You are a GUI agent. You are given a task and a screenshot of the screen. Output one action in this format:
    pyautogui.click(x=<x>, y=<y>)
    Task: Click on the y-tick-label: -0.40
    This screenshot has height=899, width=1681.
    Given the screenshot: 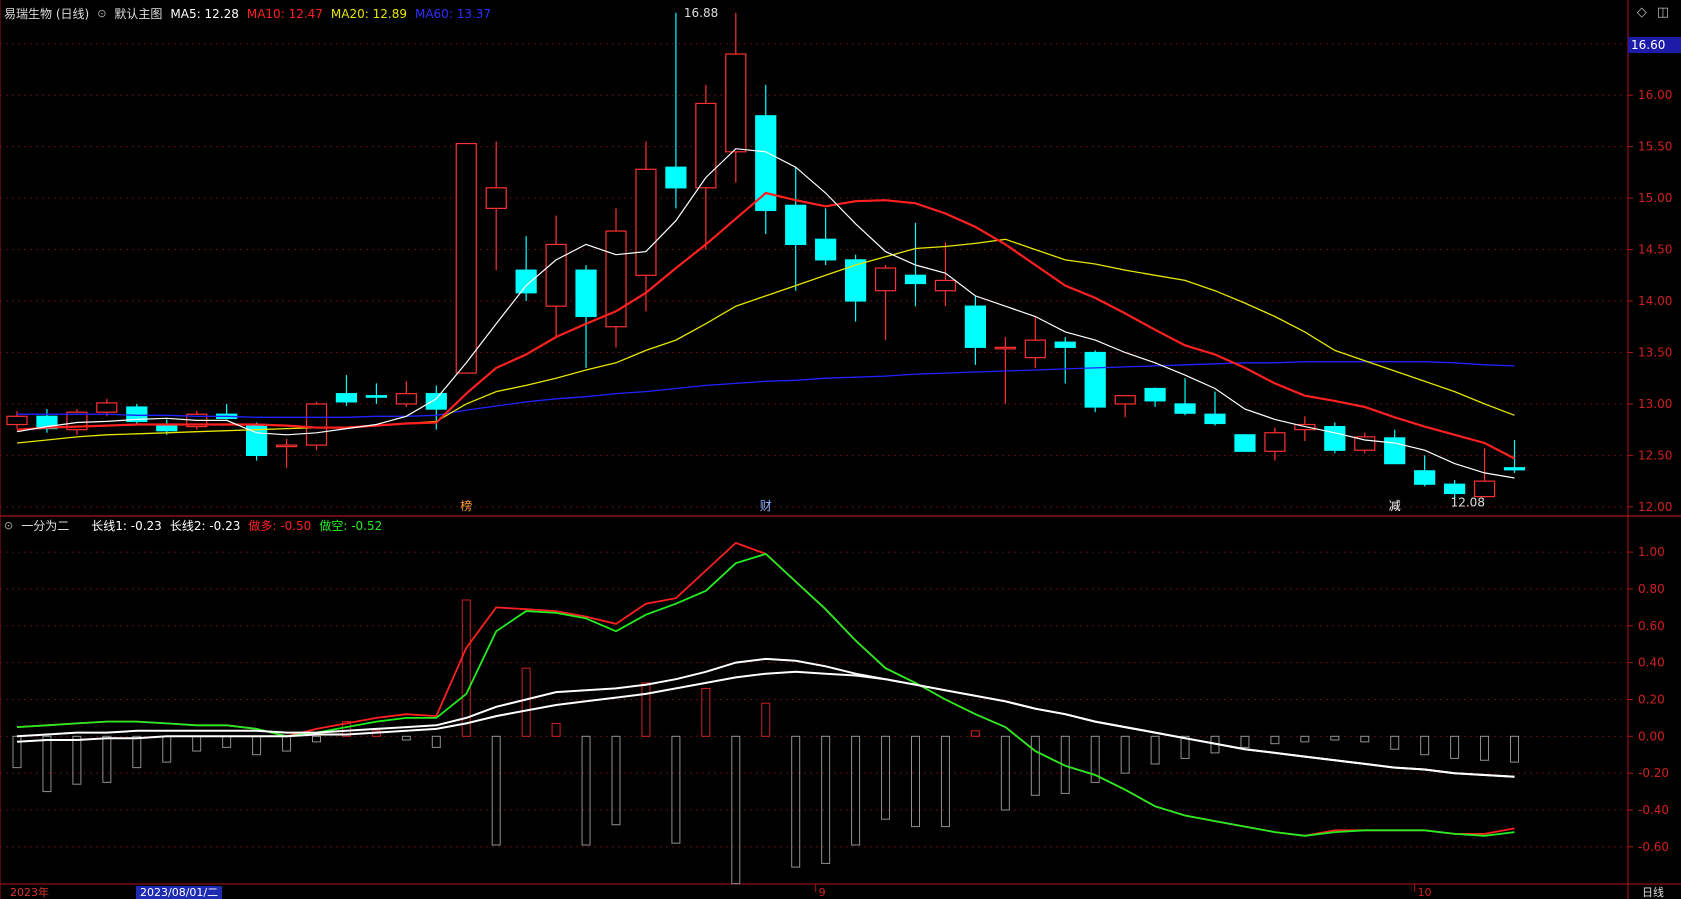 What is the action you would take?
    pyautogui.click(x=1653, y=810)
    